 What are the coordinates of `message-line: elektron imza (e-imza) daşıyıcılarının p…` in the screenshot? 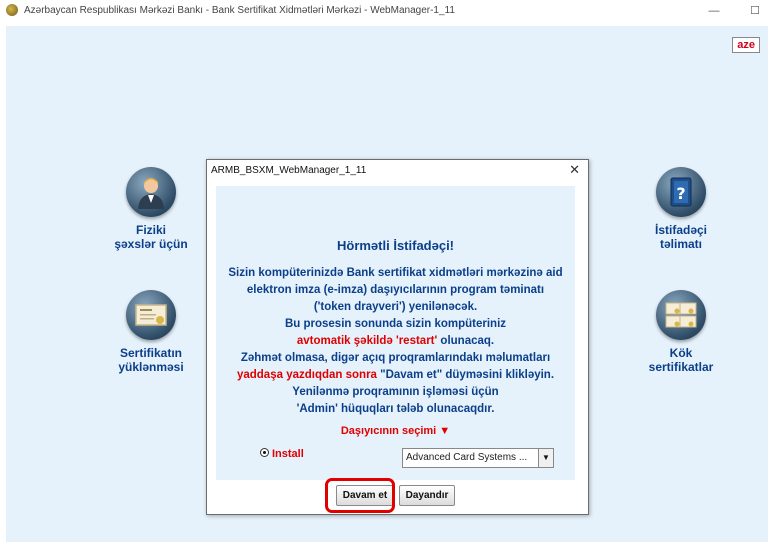 It's located at (395, 290).